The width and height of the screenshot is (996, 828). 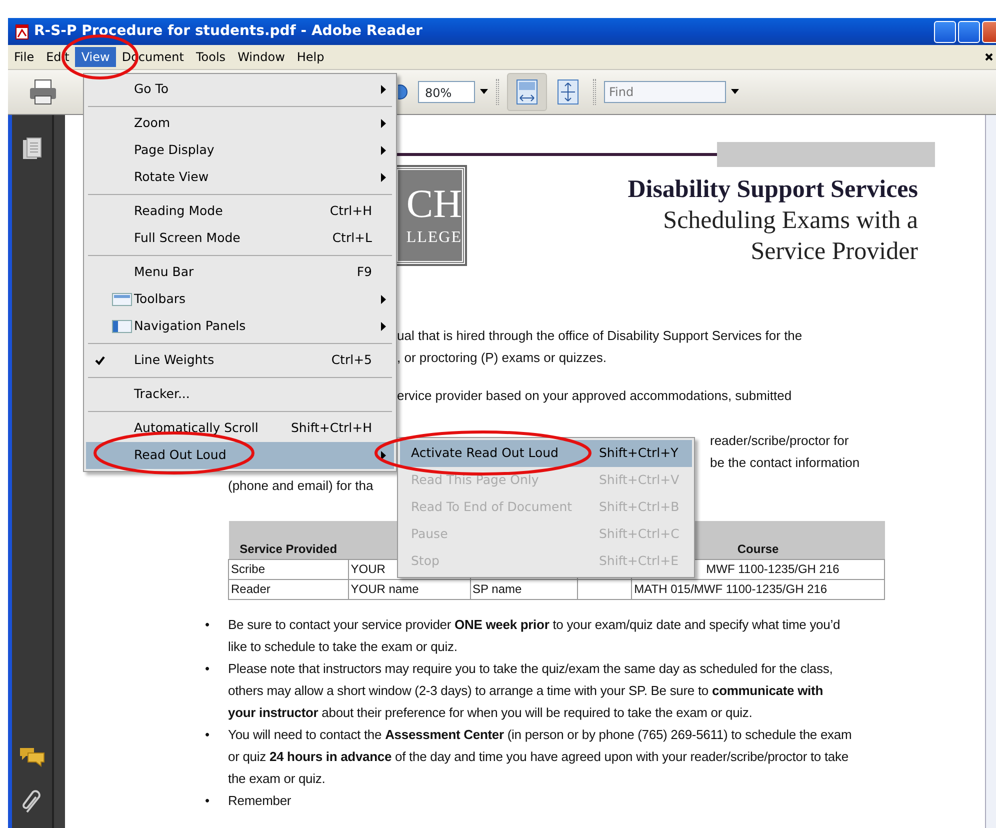 What do you see at coordinates (546, 507) in the screenshot?
I see `menu-item: Read To End of Document Shift+Ctrl+B` at bounding box center [546, 507].